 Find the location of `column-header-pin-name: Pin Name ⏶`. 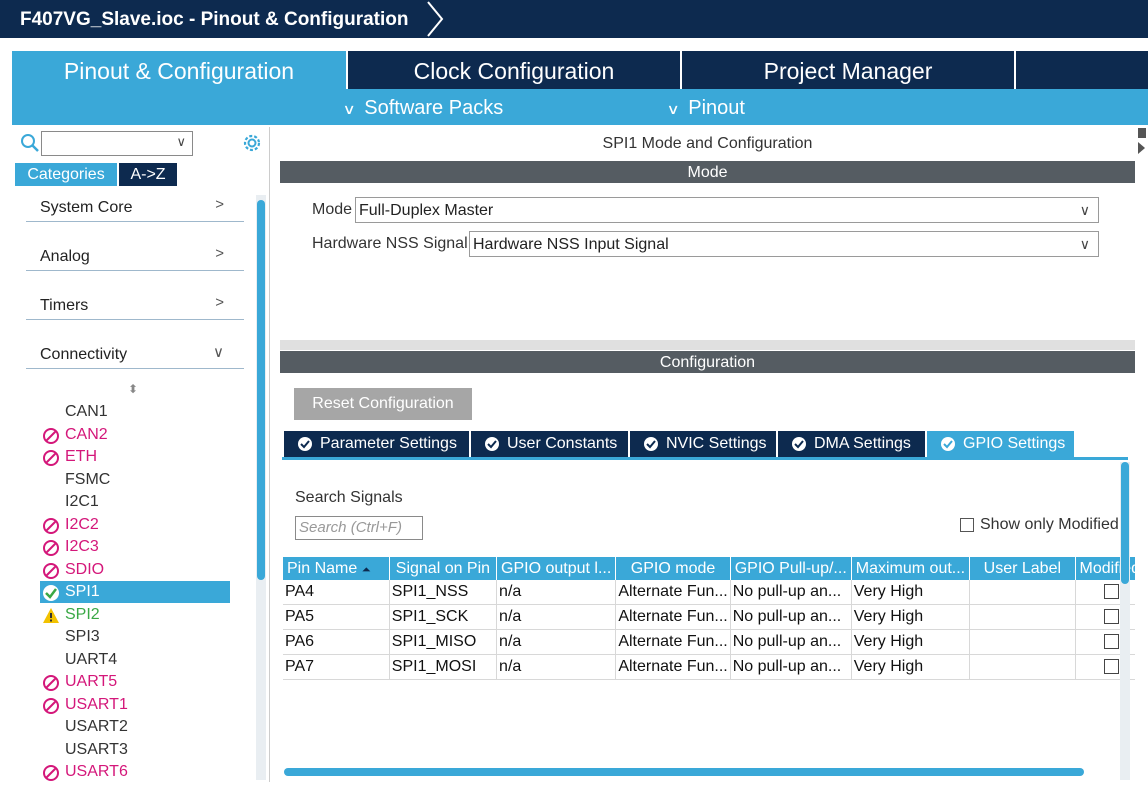

column-header-pin-name: Pin Name ⏶ is located at coordinates (336, 568).